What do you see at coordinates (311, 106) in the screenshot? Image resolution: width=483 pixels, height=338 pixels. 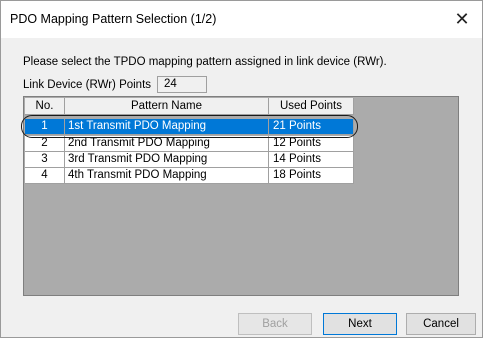 I see `column-header-used-points: Used Points` at bounding box center [311, 106].